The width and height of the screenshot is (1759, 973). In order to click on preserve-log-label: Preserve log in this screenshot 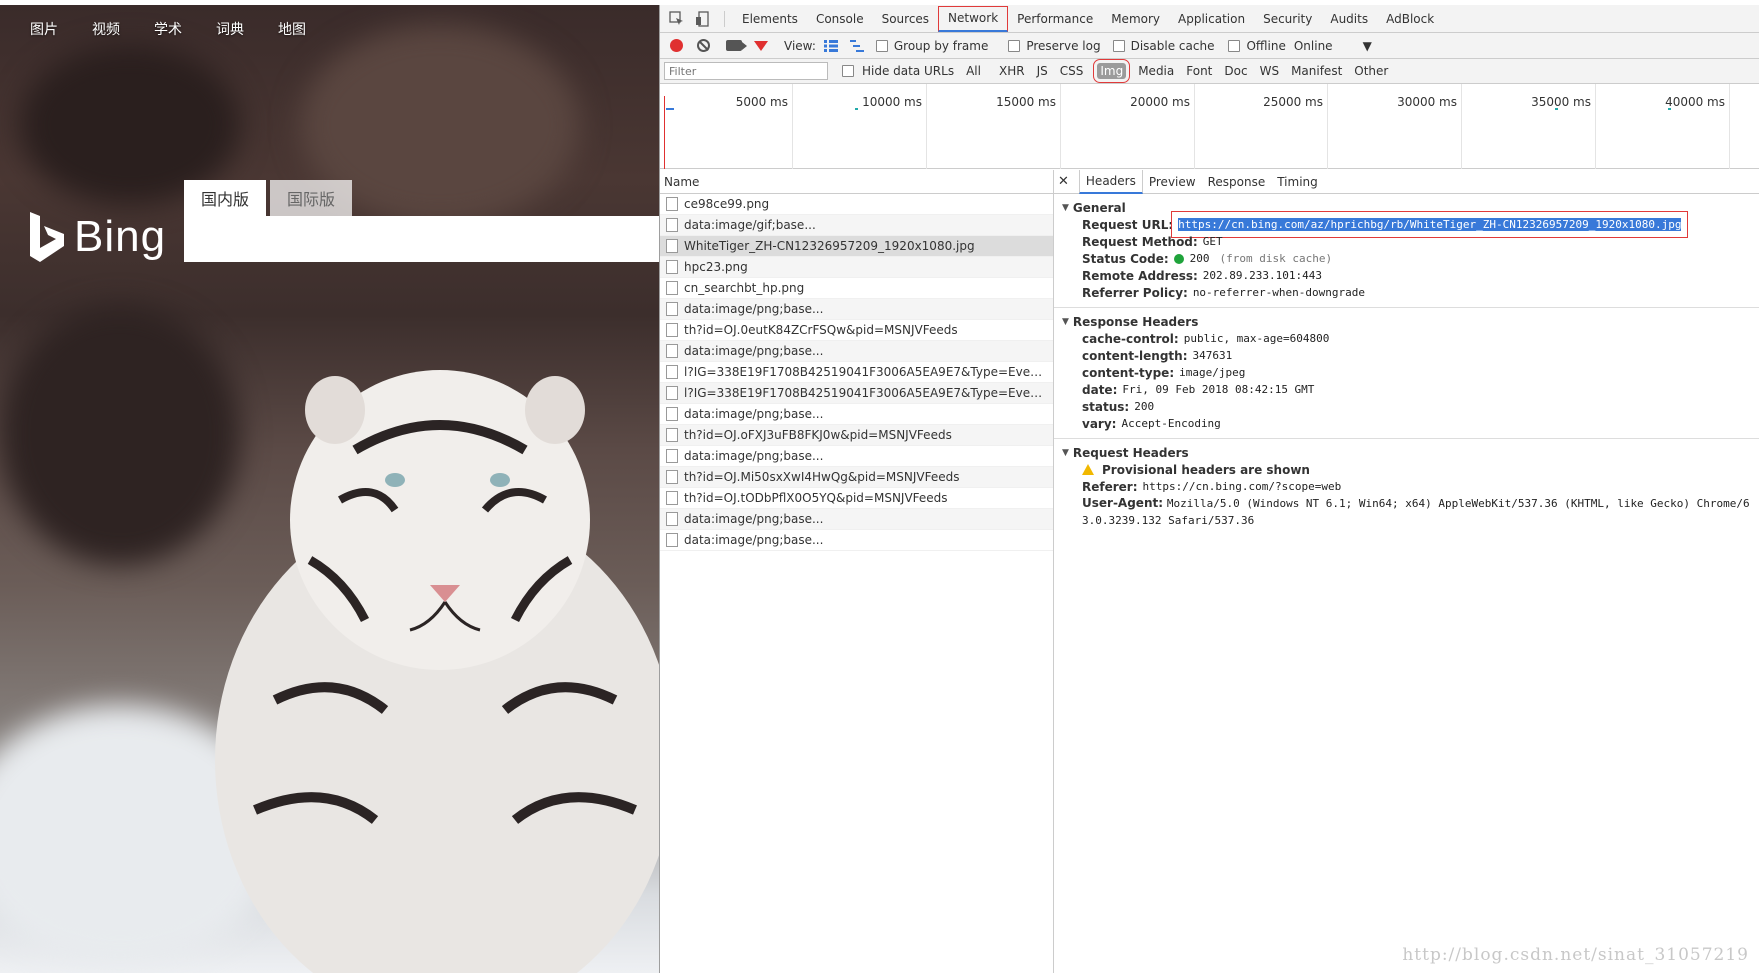, I will do `click(1063, 45)`.